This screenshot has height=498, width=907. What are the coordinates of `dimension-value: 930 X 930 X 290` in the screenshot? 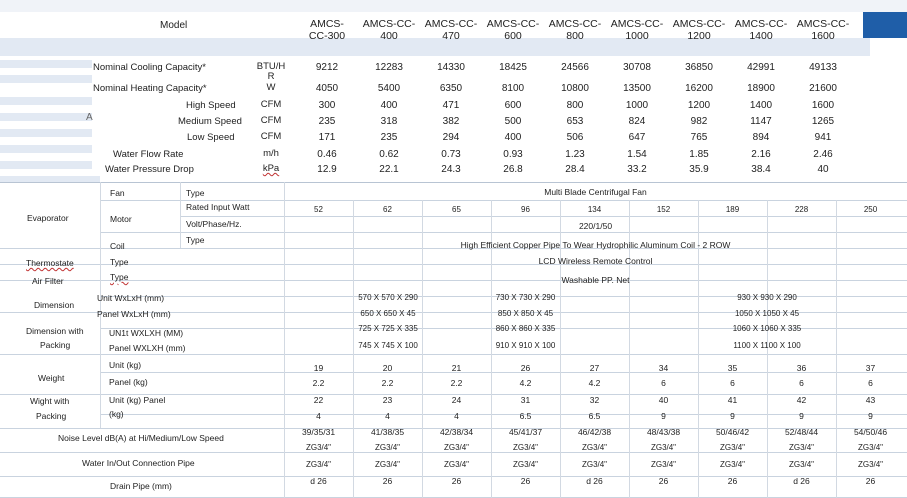 It's located at (767, 297).